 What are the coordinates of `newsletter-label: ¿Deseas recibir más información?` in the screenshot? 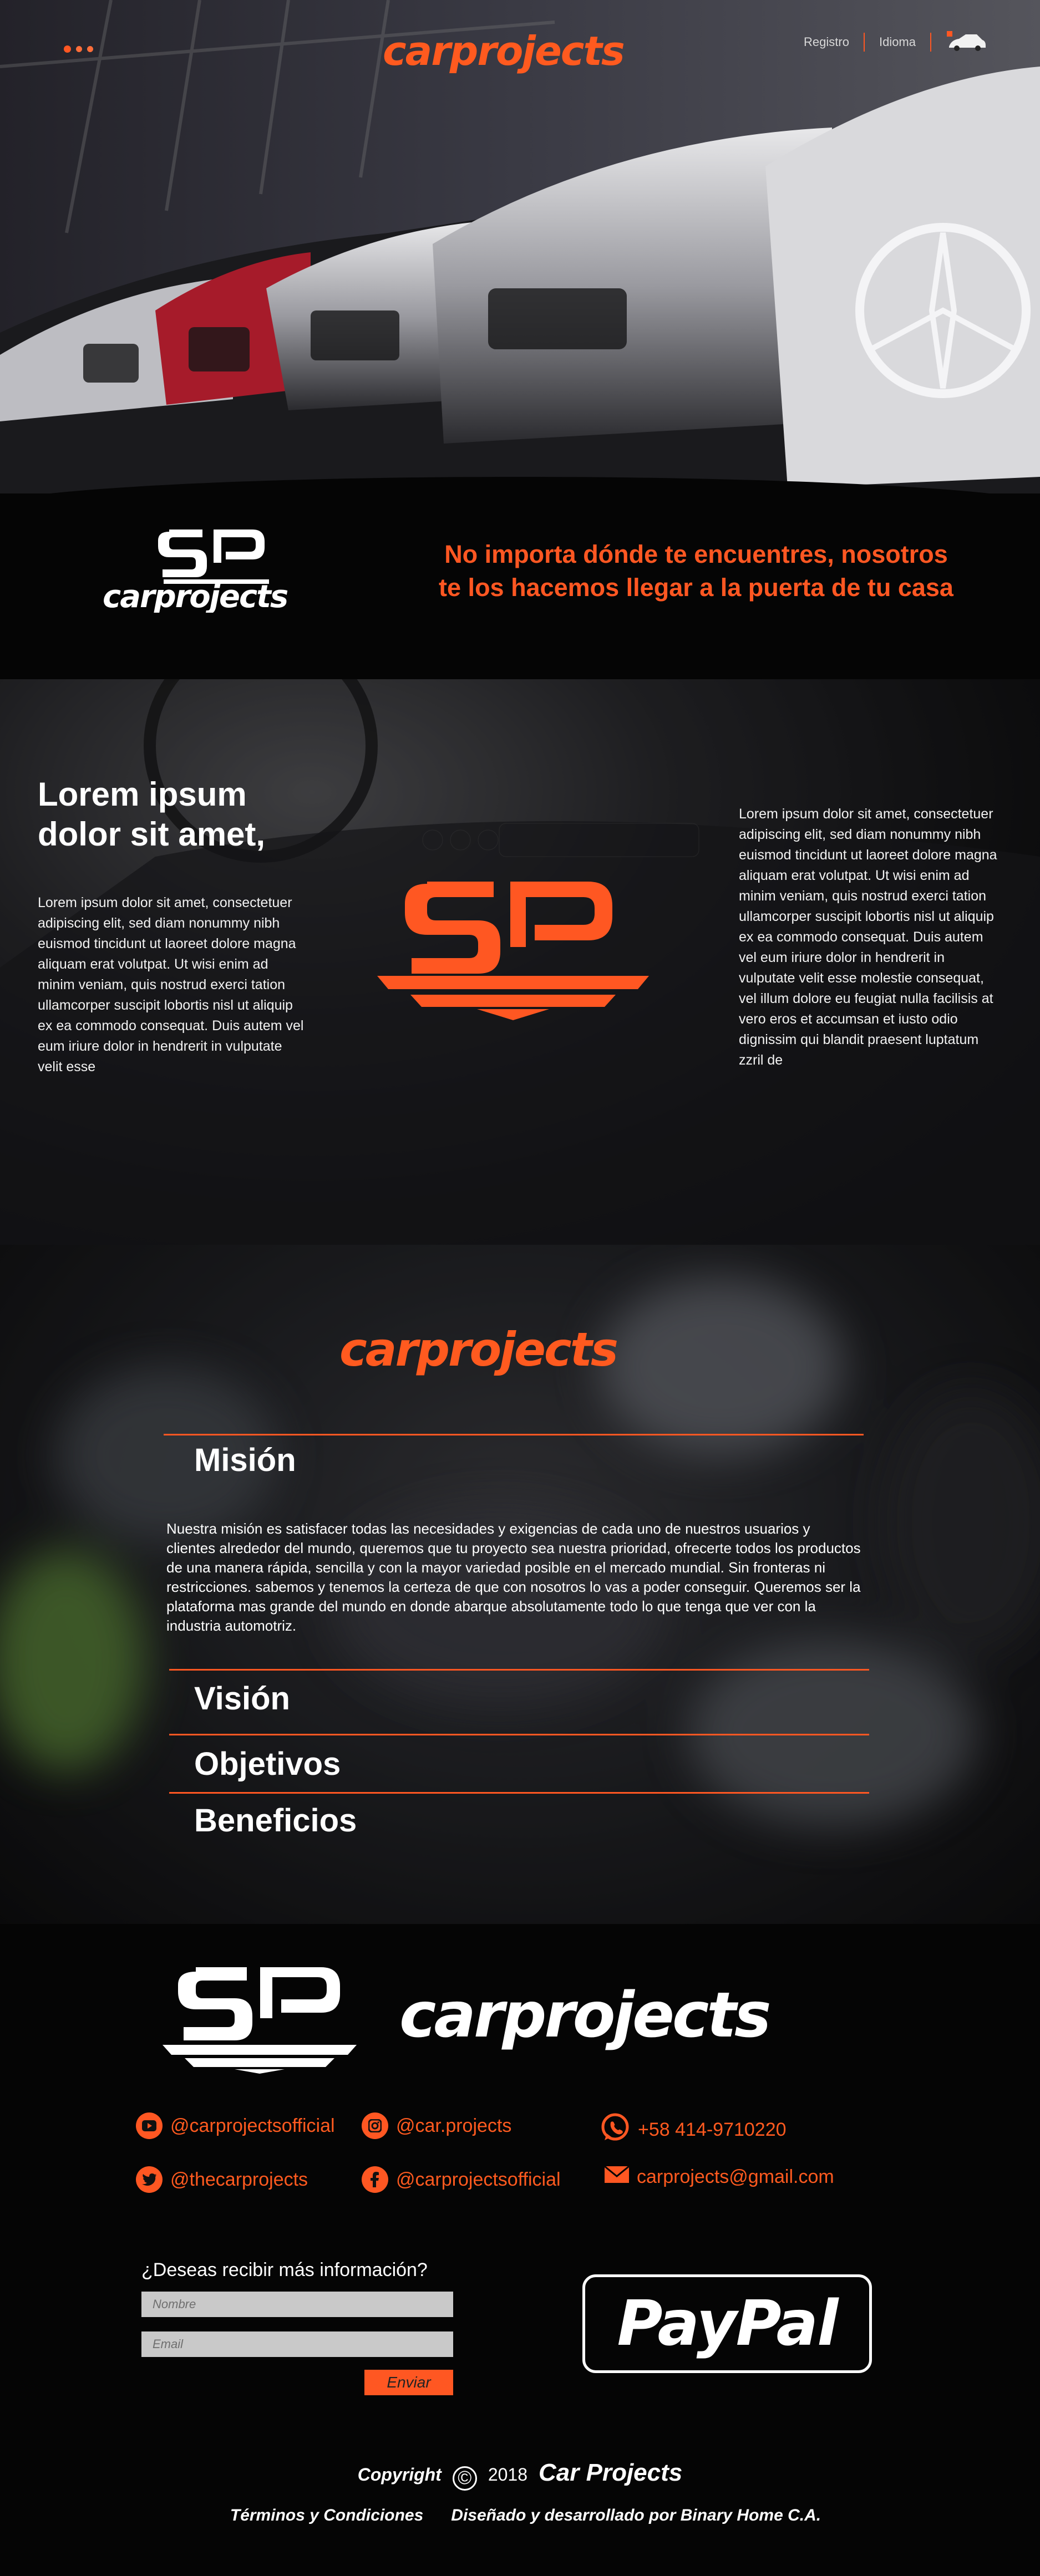 It's located at (284, 2270).